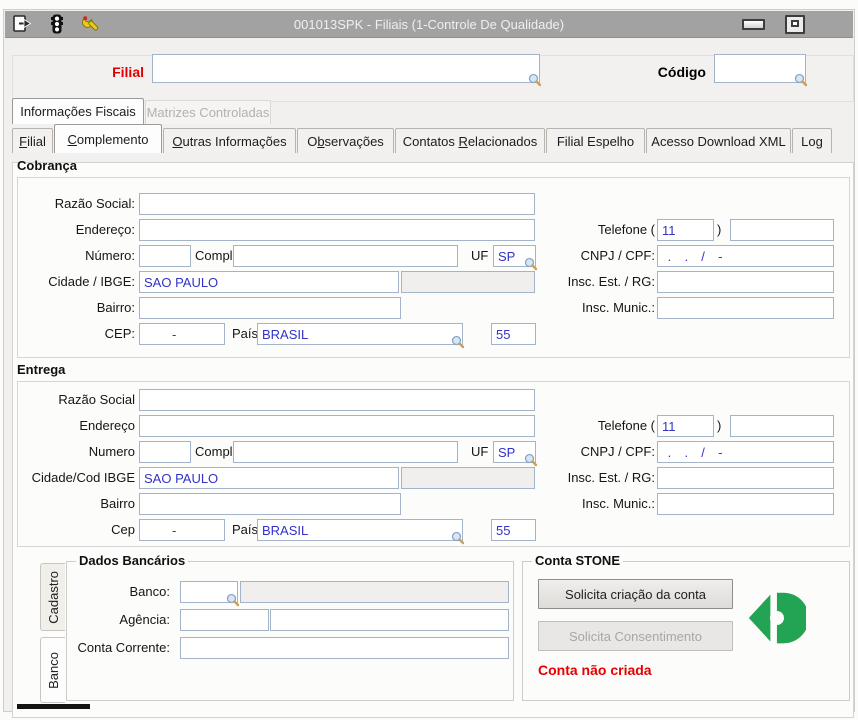 The height and width of the screenshot is (720, 858). I want to click on tab-complemento: Complemento, so click(108, 138).